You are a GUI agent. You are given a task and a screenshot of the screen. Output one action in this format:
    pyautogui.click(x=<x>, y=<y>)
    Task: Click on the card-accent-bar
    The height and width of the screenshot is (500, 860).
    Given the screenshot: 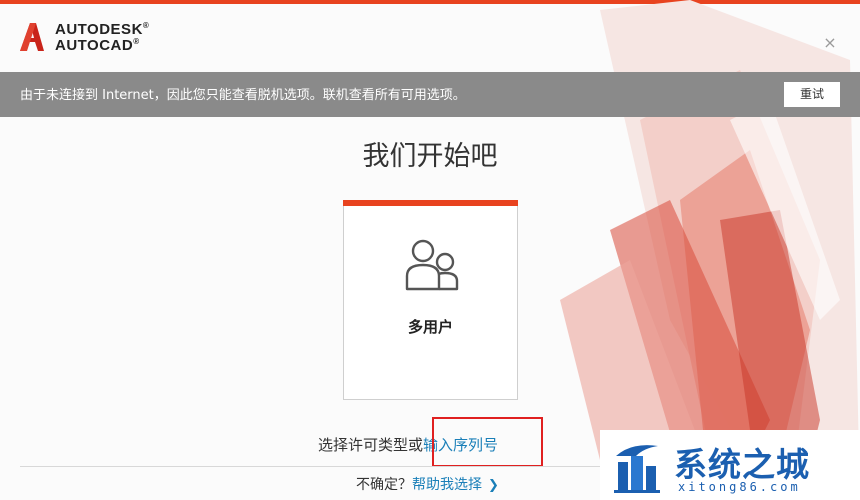 What is the action you would take?
    pyautogui.click(x=430, y=203)
    